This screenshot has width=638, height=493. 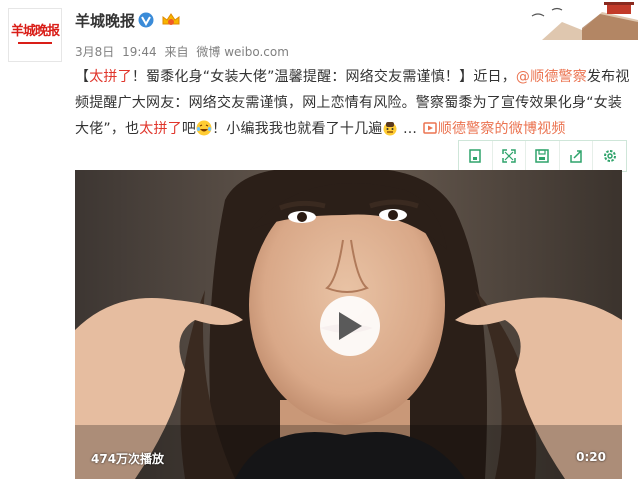 What do you see at coordinates (323, 77) in the screenshot?
I see `post-text-part: ！蜀黍化身“女装大佬”温馨提醒：网络交友需谨慎！】近日，` at bounding box center [323, 77].